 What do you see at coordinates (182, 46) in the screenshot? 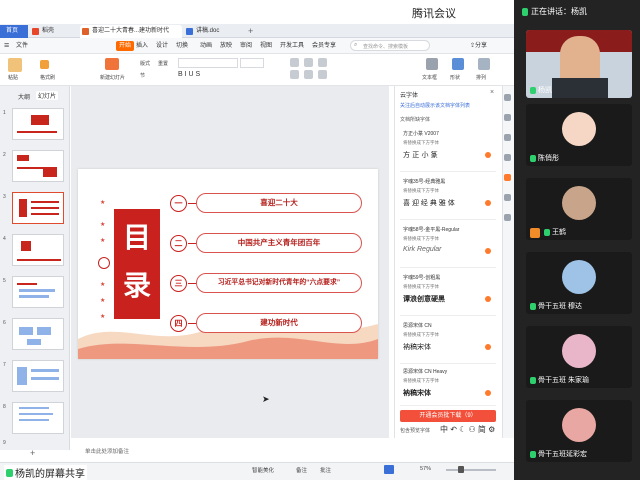
I see `menu-transition: 切换` at bounding box center [182, 46].